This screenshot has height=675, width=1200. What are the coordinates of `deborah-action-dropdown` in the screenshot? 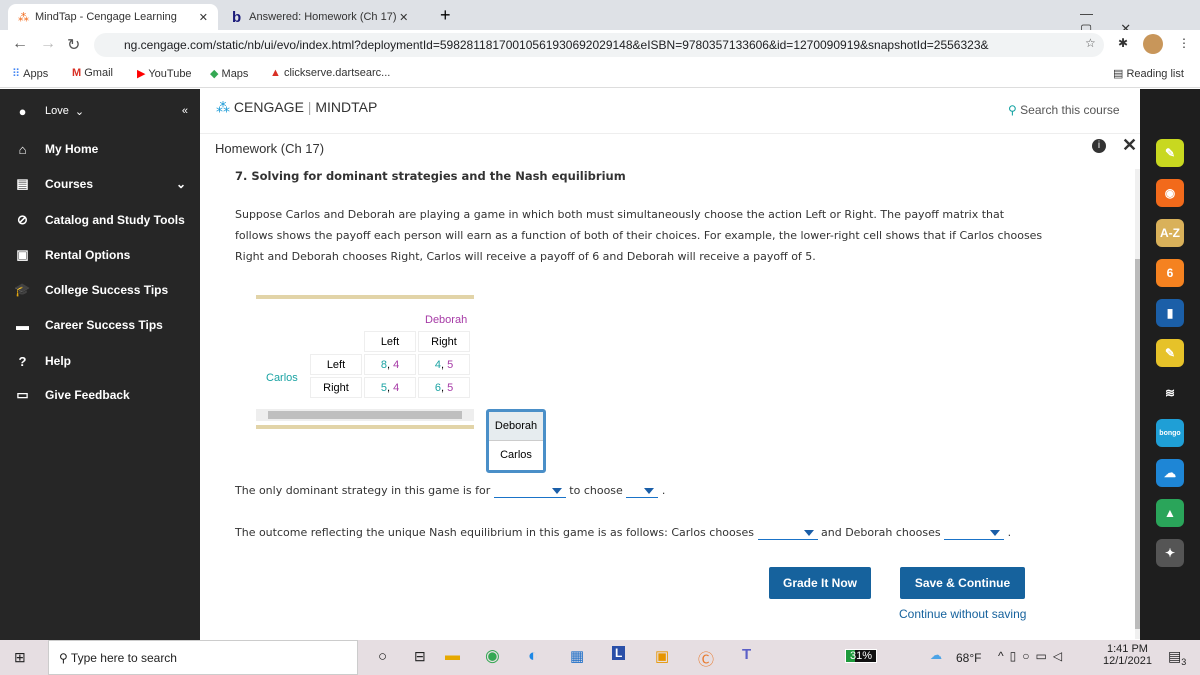 It's located at (974, 533).